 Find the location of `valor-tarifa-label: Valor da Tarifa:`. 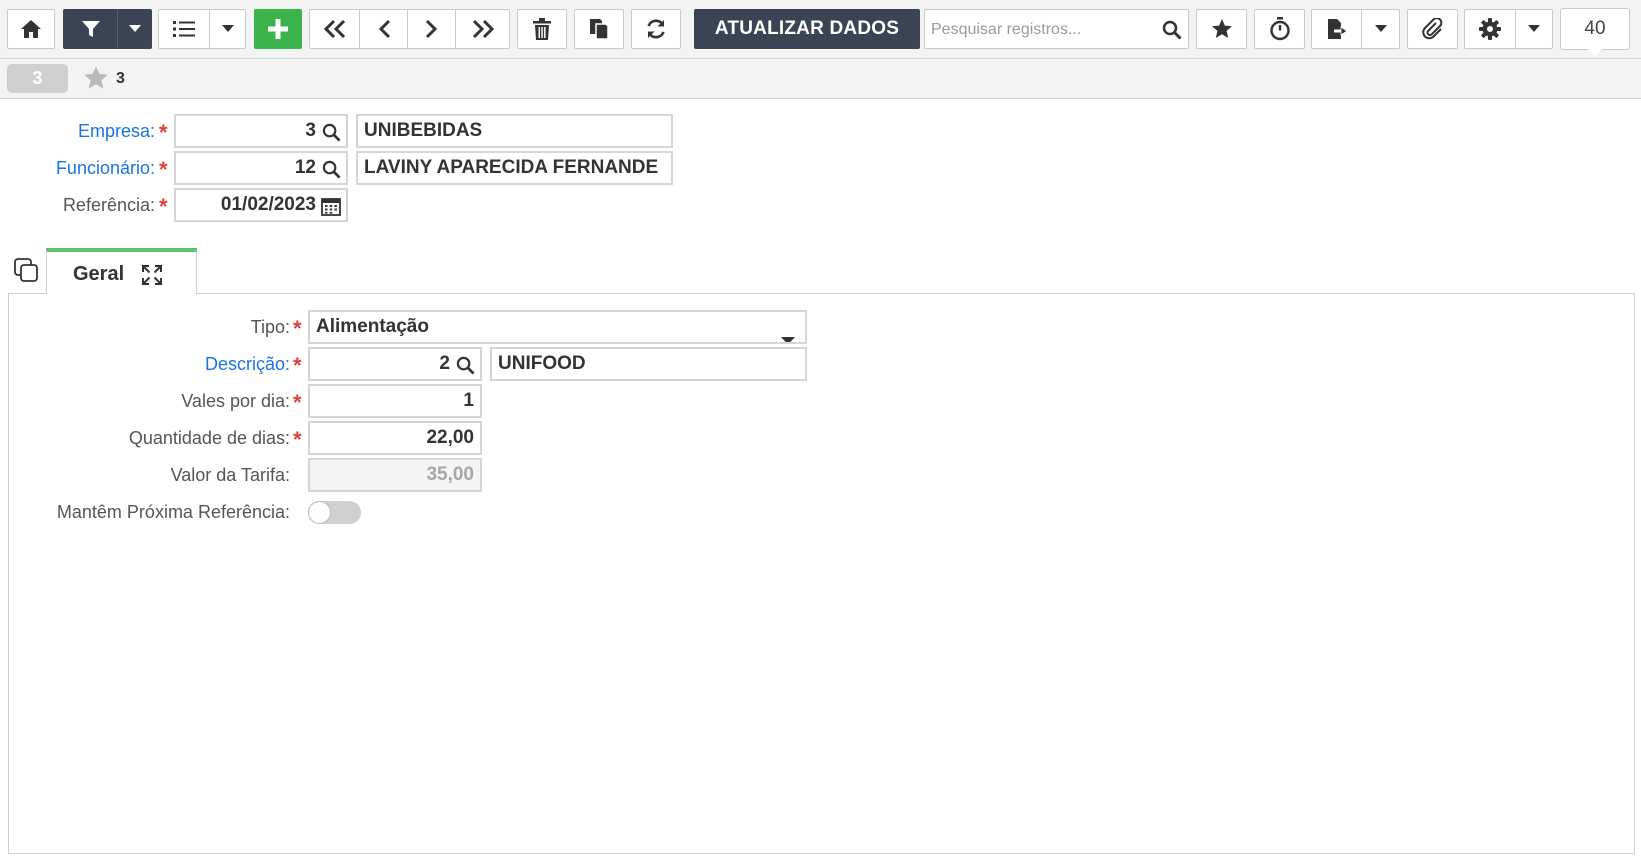

valor-tarifa-label: Valor da Tarifa: is located at coordinates (230, 475).